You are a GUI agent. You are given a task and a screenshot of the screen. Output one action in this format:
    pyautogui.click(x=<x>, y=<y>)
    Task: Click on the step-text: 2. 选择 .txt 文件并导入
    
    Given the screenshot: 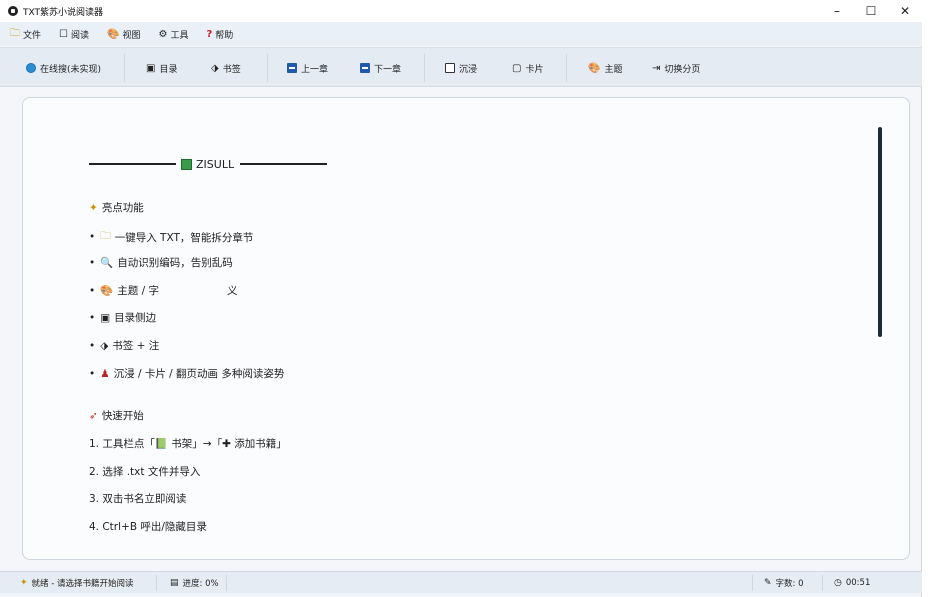 What is the action you would take?
    pyautogui.click(x=145, y=472)
    